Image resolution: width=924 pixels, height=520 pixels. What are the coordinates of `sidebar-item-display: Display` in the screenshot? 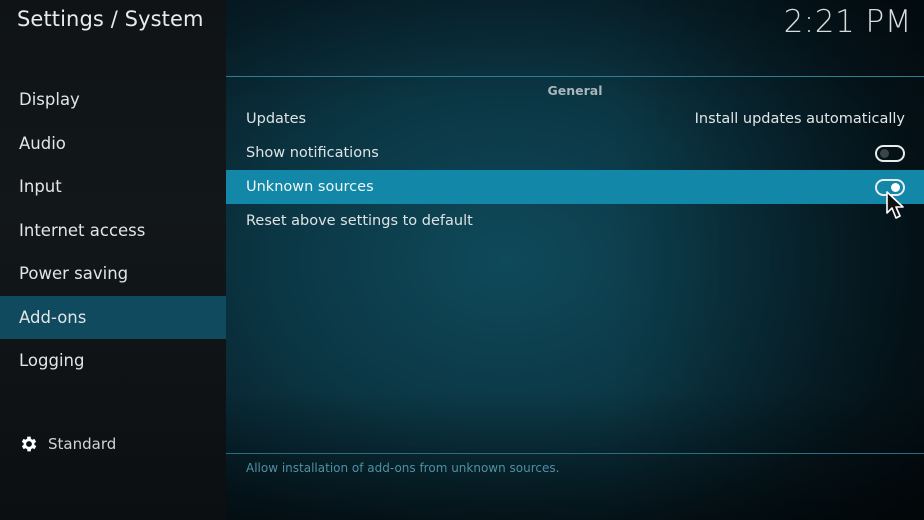 It's located at (113, 100).